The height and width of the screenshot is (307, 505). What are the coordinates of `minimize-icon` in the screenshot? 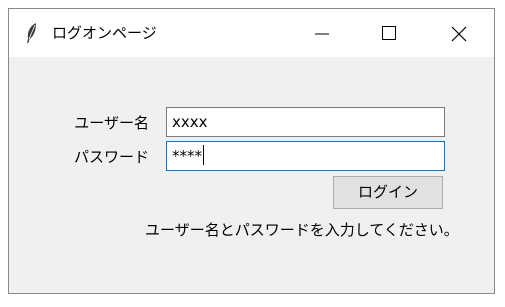 It's located at (322, 34).